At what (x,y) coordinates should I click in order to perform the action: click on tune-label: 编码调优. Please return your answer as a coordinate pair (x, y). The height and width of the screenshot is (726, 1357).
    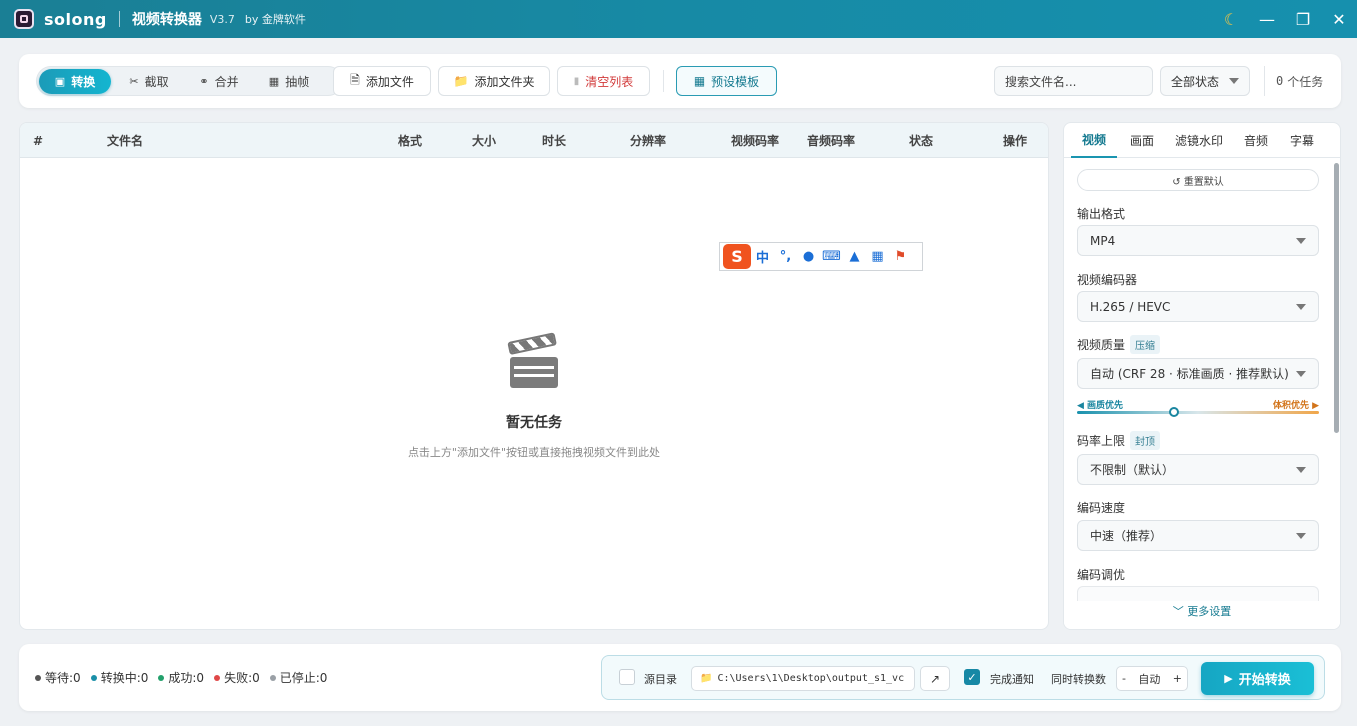
    Looking at the image, I should click on (1101, 575).